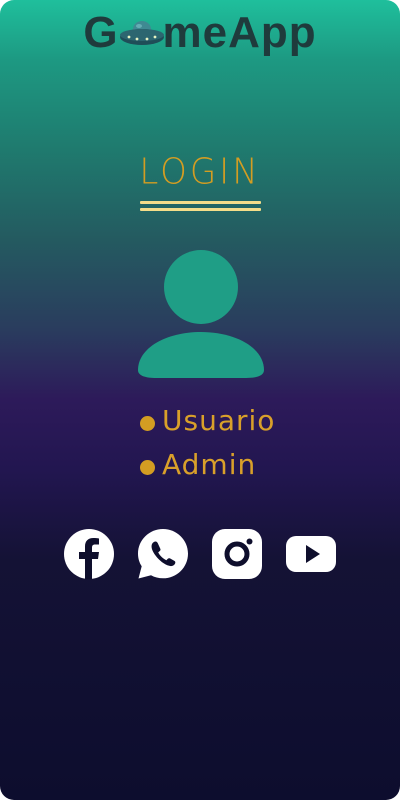 The width and height of the screenshot is (400, 800). Describe the element at coordinates (89, 554) in the screenshot. I see `facebook-icon` at that location.